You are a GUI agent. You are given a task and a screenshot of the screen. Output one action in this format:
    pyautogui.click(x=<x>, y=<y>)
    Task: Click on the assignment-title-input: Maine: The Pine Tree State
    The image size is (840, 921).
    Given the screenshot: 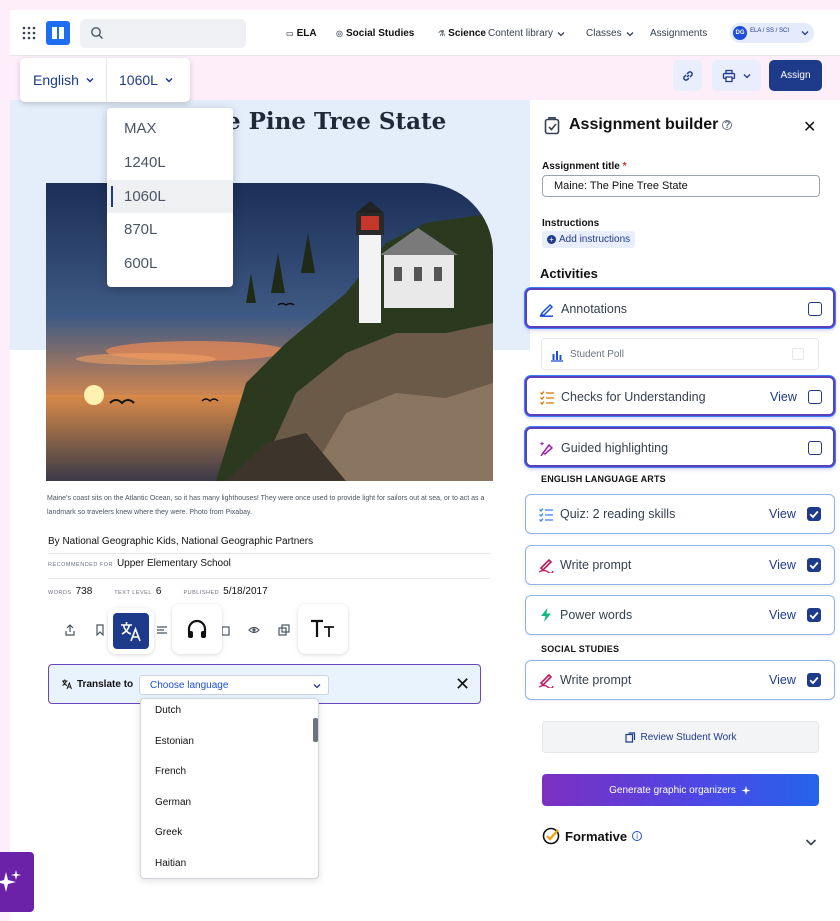 What is the action you would take?
    pyautogui.click(x=681, y=186)
    